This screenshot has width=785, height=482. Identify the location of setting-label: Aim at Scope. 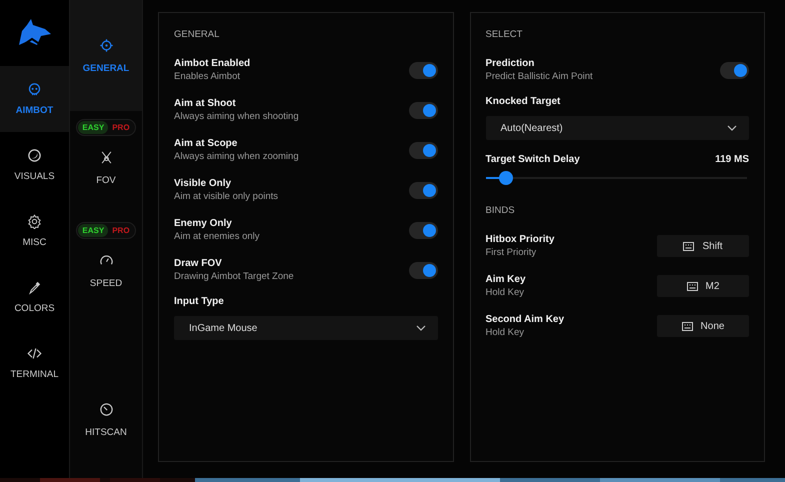
(206, 143).